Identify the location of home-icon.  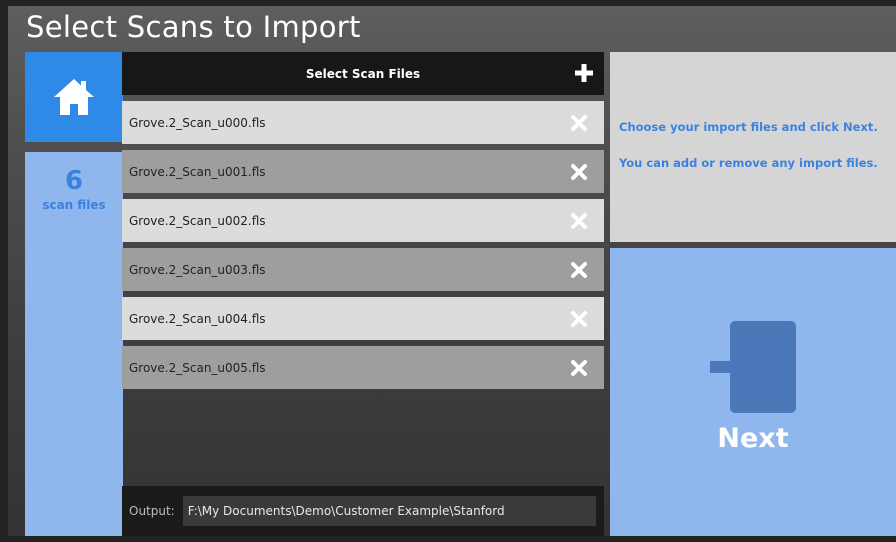
(74, 97).